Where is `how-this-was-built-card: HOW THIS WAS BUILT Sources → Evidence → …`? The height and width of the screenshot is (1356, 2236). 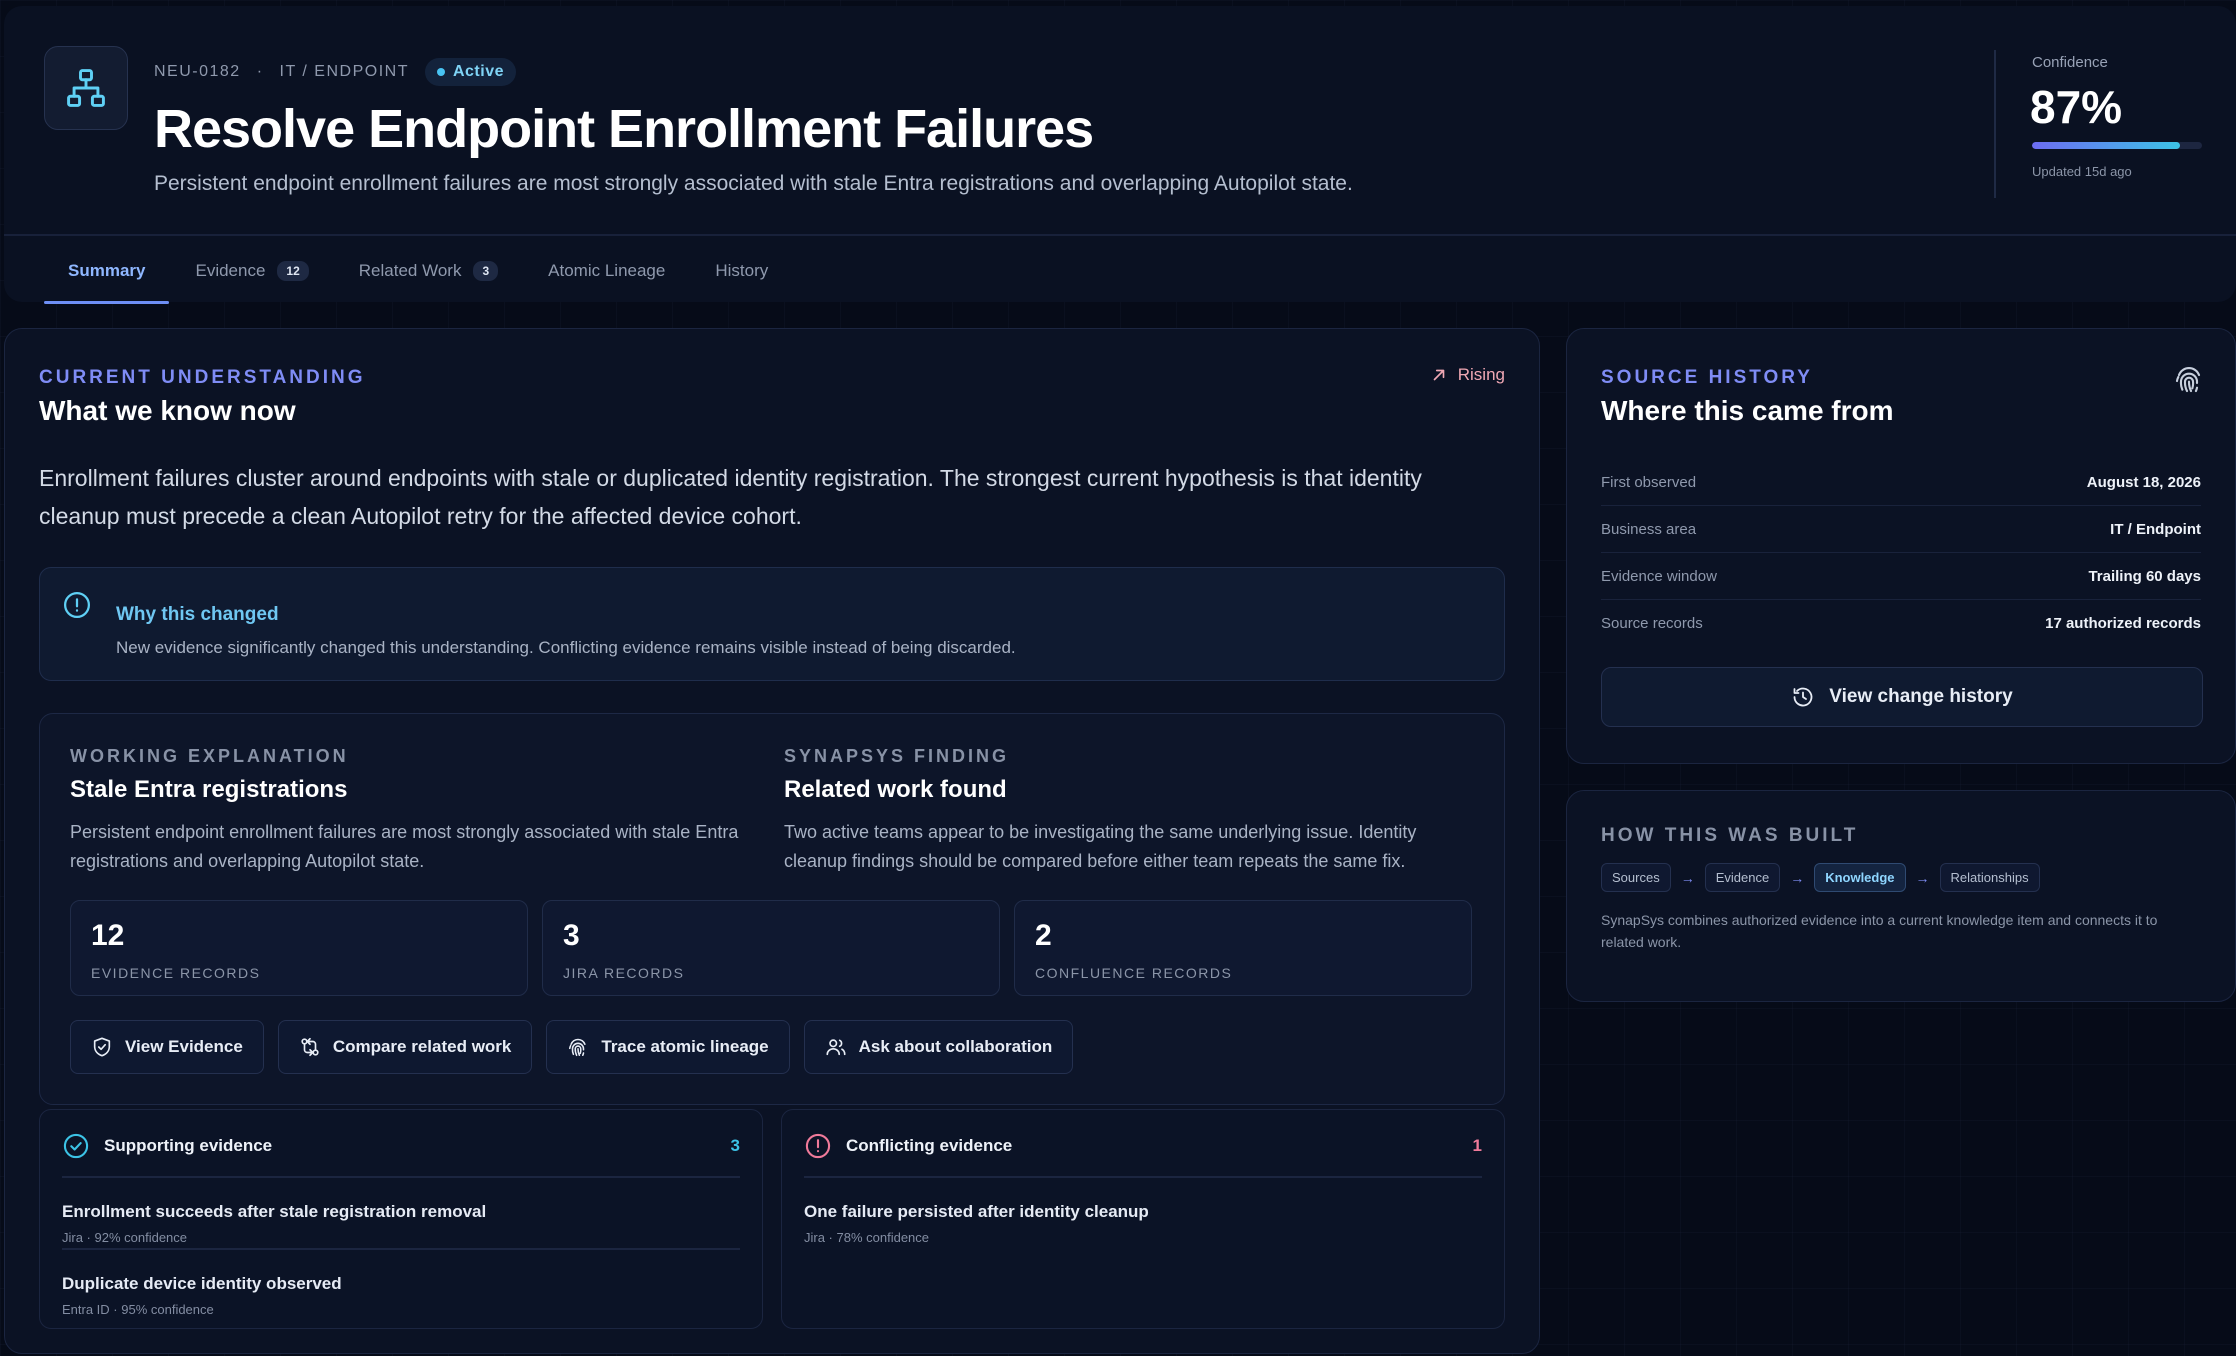 how-this-was-built-card: HOW THIS WAS BUILT Sources → Evidence → … is located at coordinates (1901, 896).